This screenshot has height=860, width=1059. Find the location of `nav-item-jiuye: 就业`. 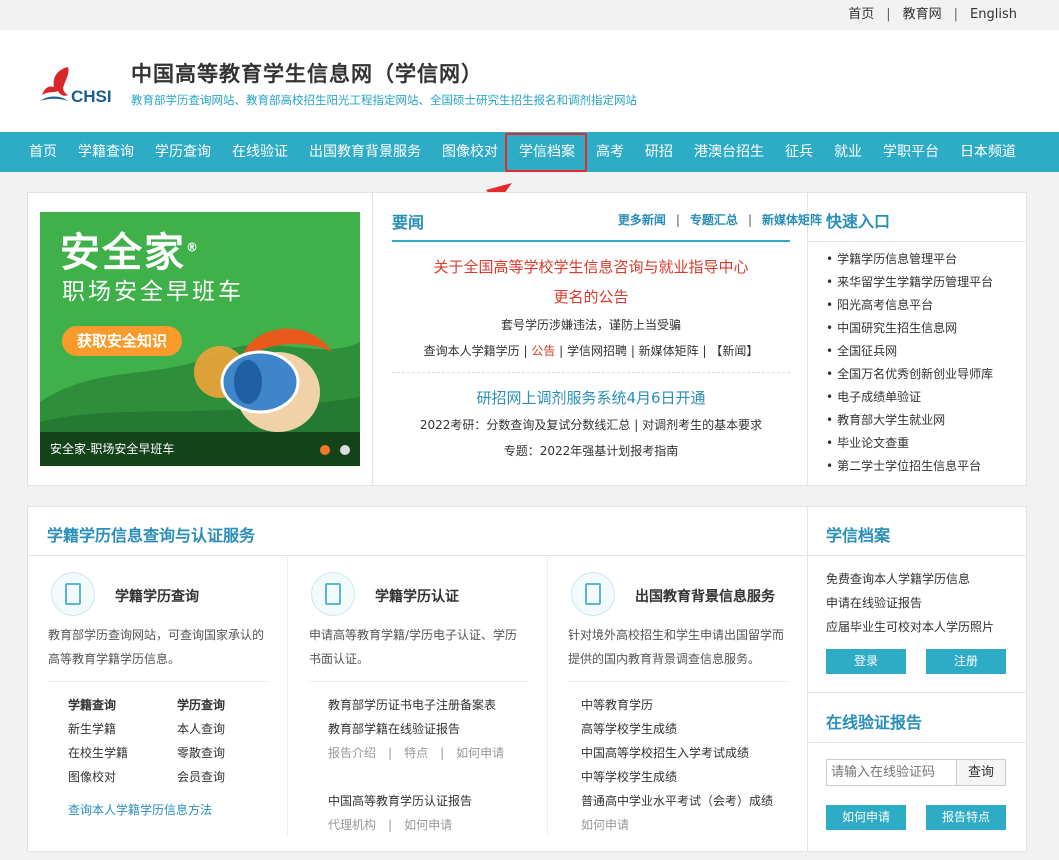

nav-item-jiuye: 就业 is located at coordinates (848, 152).